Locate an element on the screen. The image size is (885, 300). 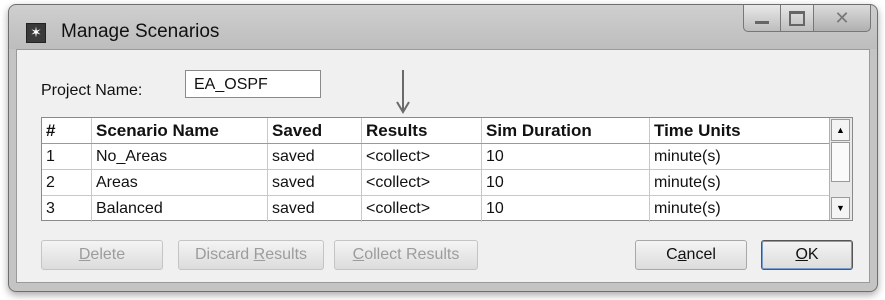
cancel-label-accel: a is located at coordinates (682, 254).